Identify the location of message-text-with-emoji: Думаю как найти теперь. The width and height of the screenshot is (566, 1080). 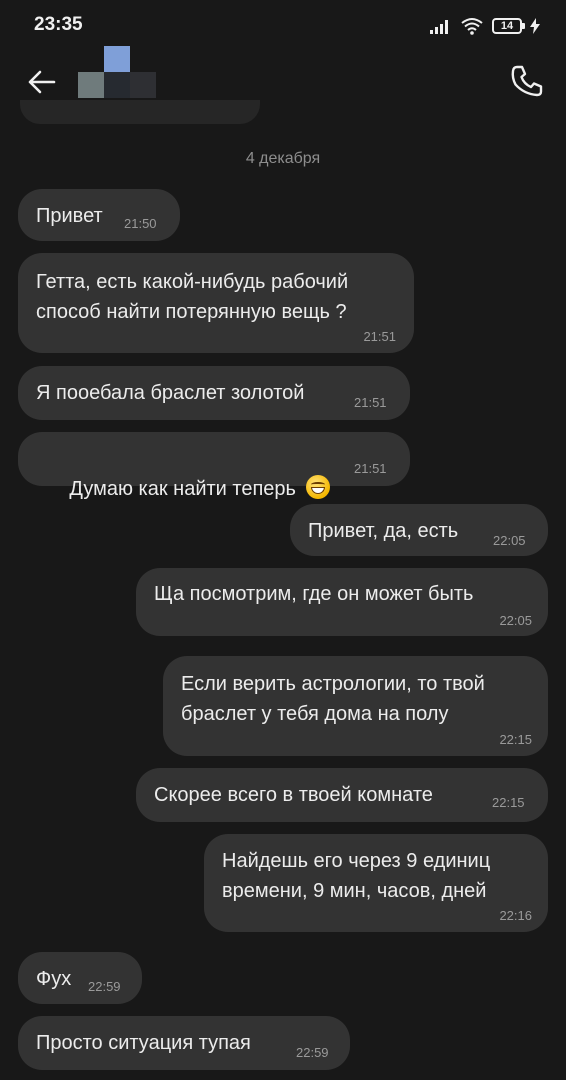
(183, 489).